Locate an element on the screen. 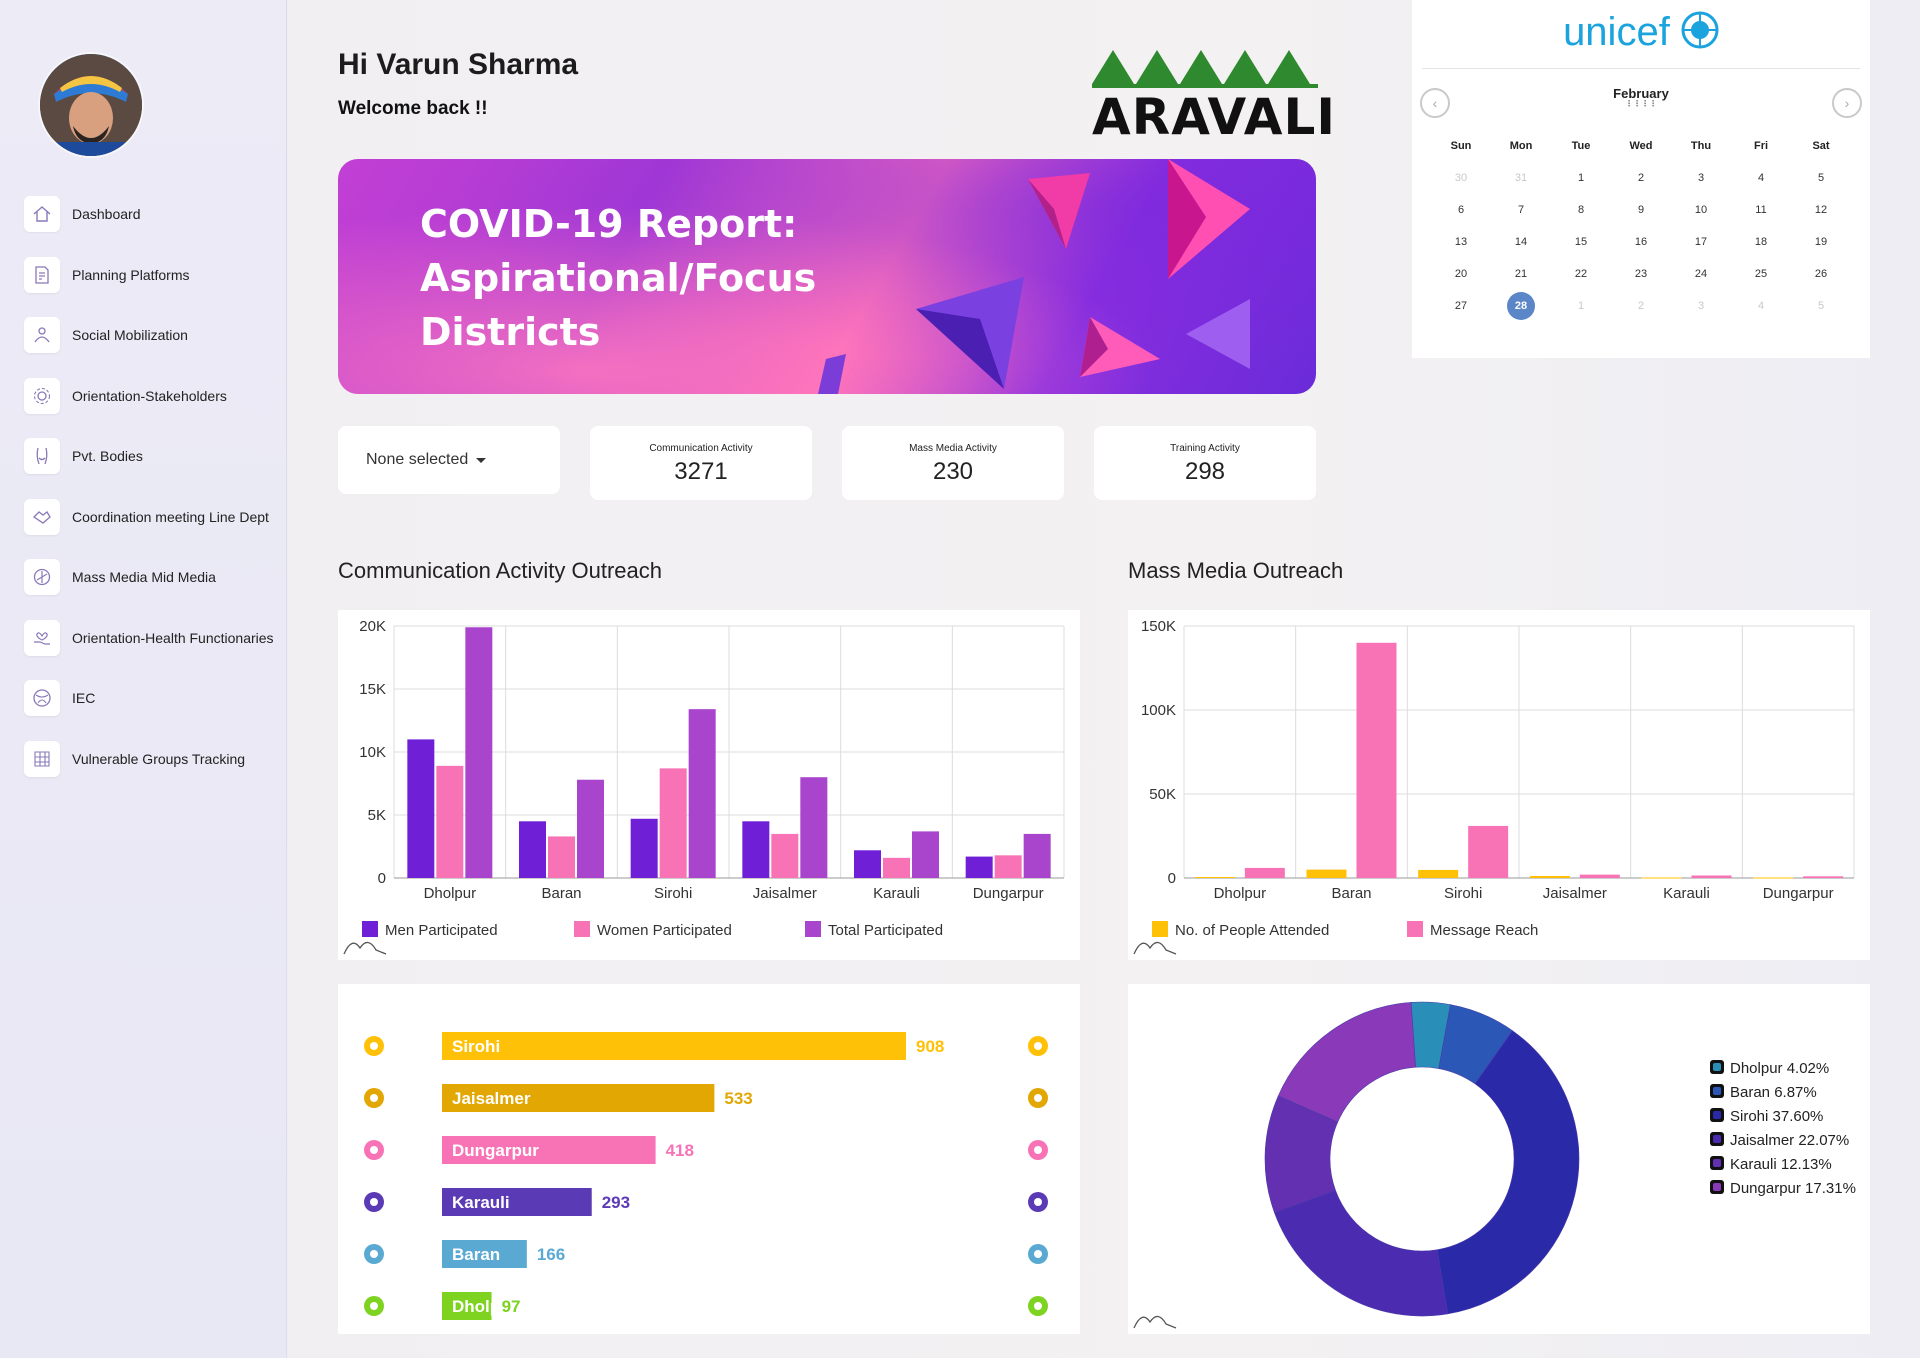 This screenshot has width=1920, height=1358. calendar-day: 8 is located at coordinates (1581, 210).